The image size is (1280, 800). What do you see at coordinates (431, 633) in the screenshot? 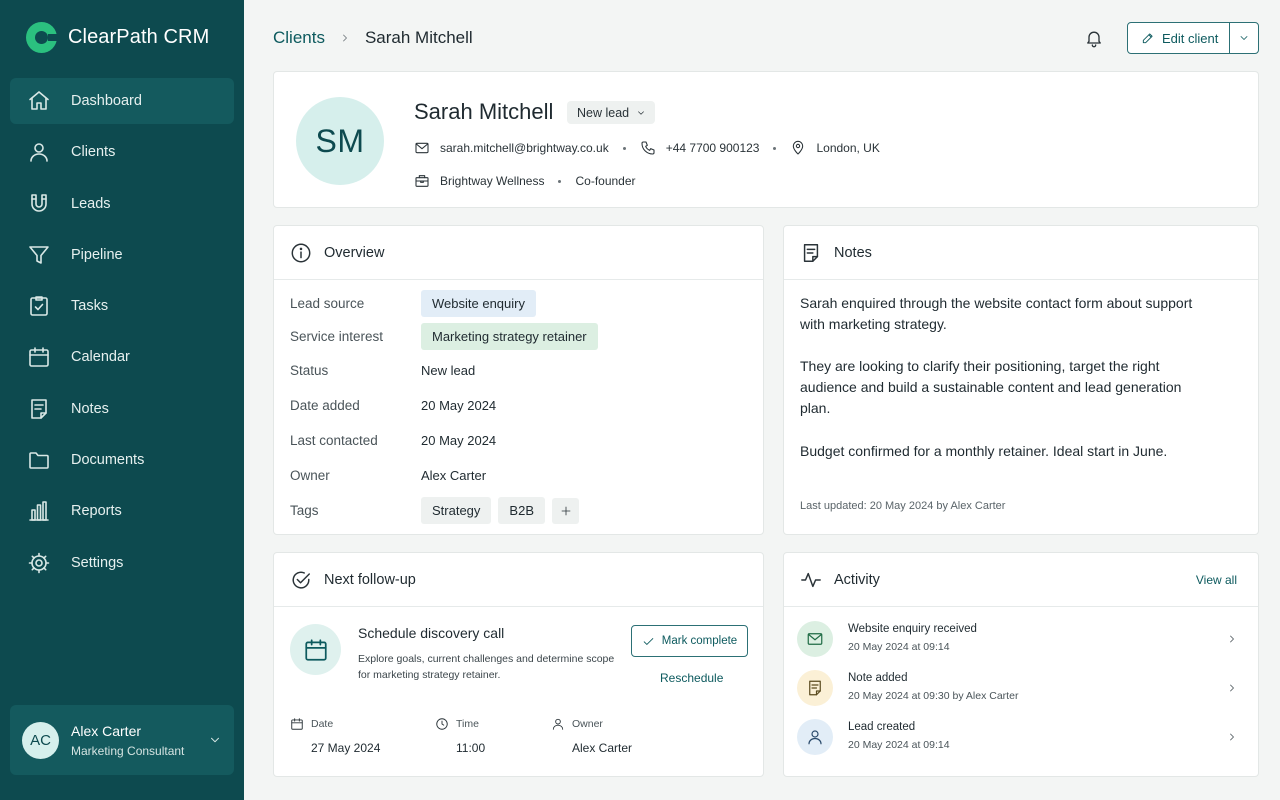
I see `followup-task-title: Schedule discovery call` at bounding box center [431, 633].